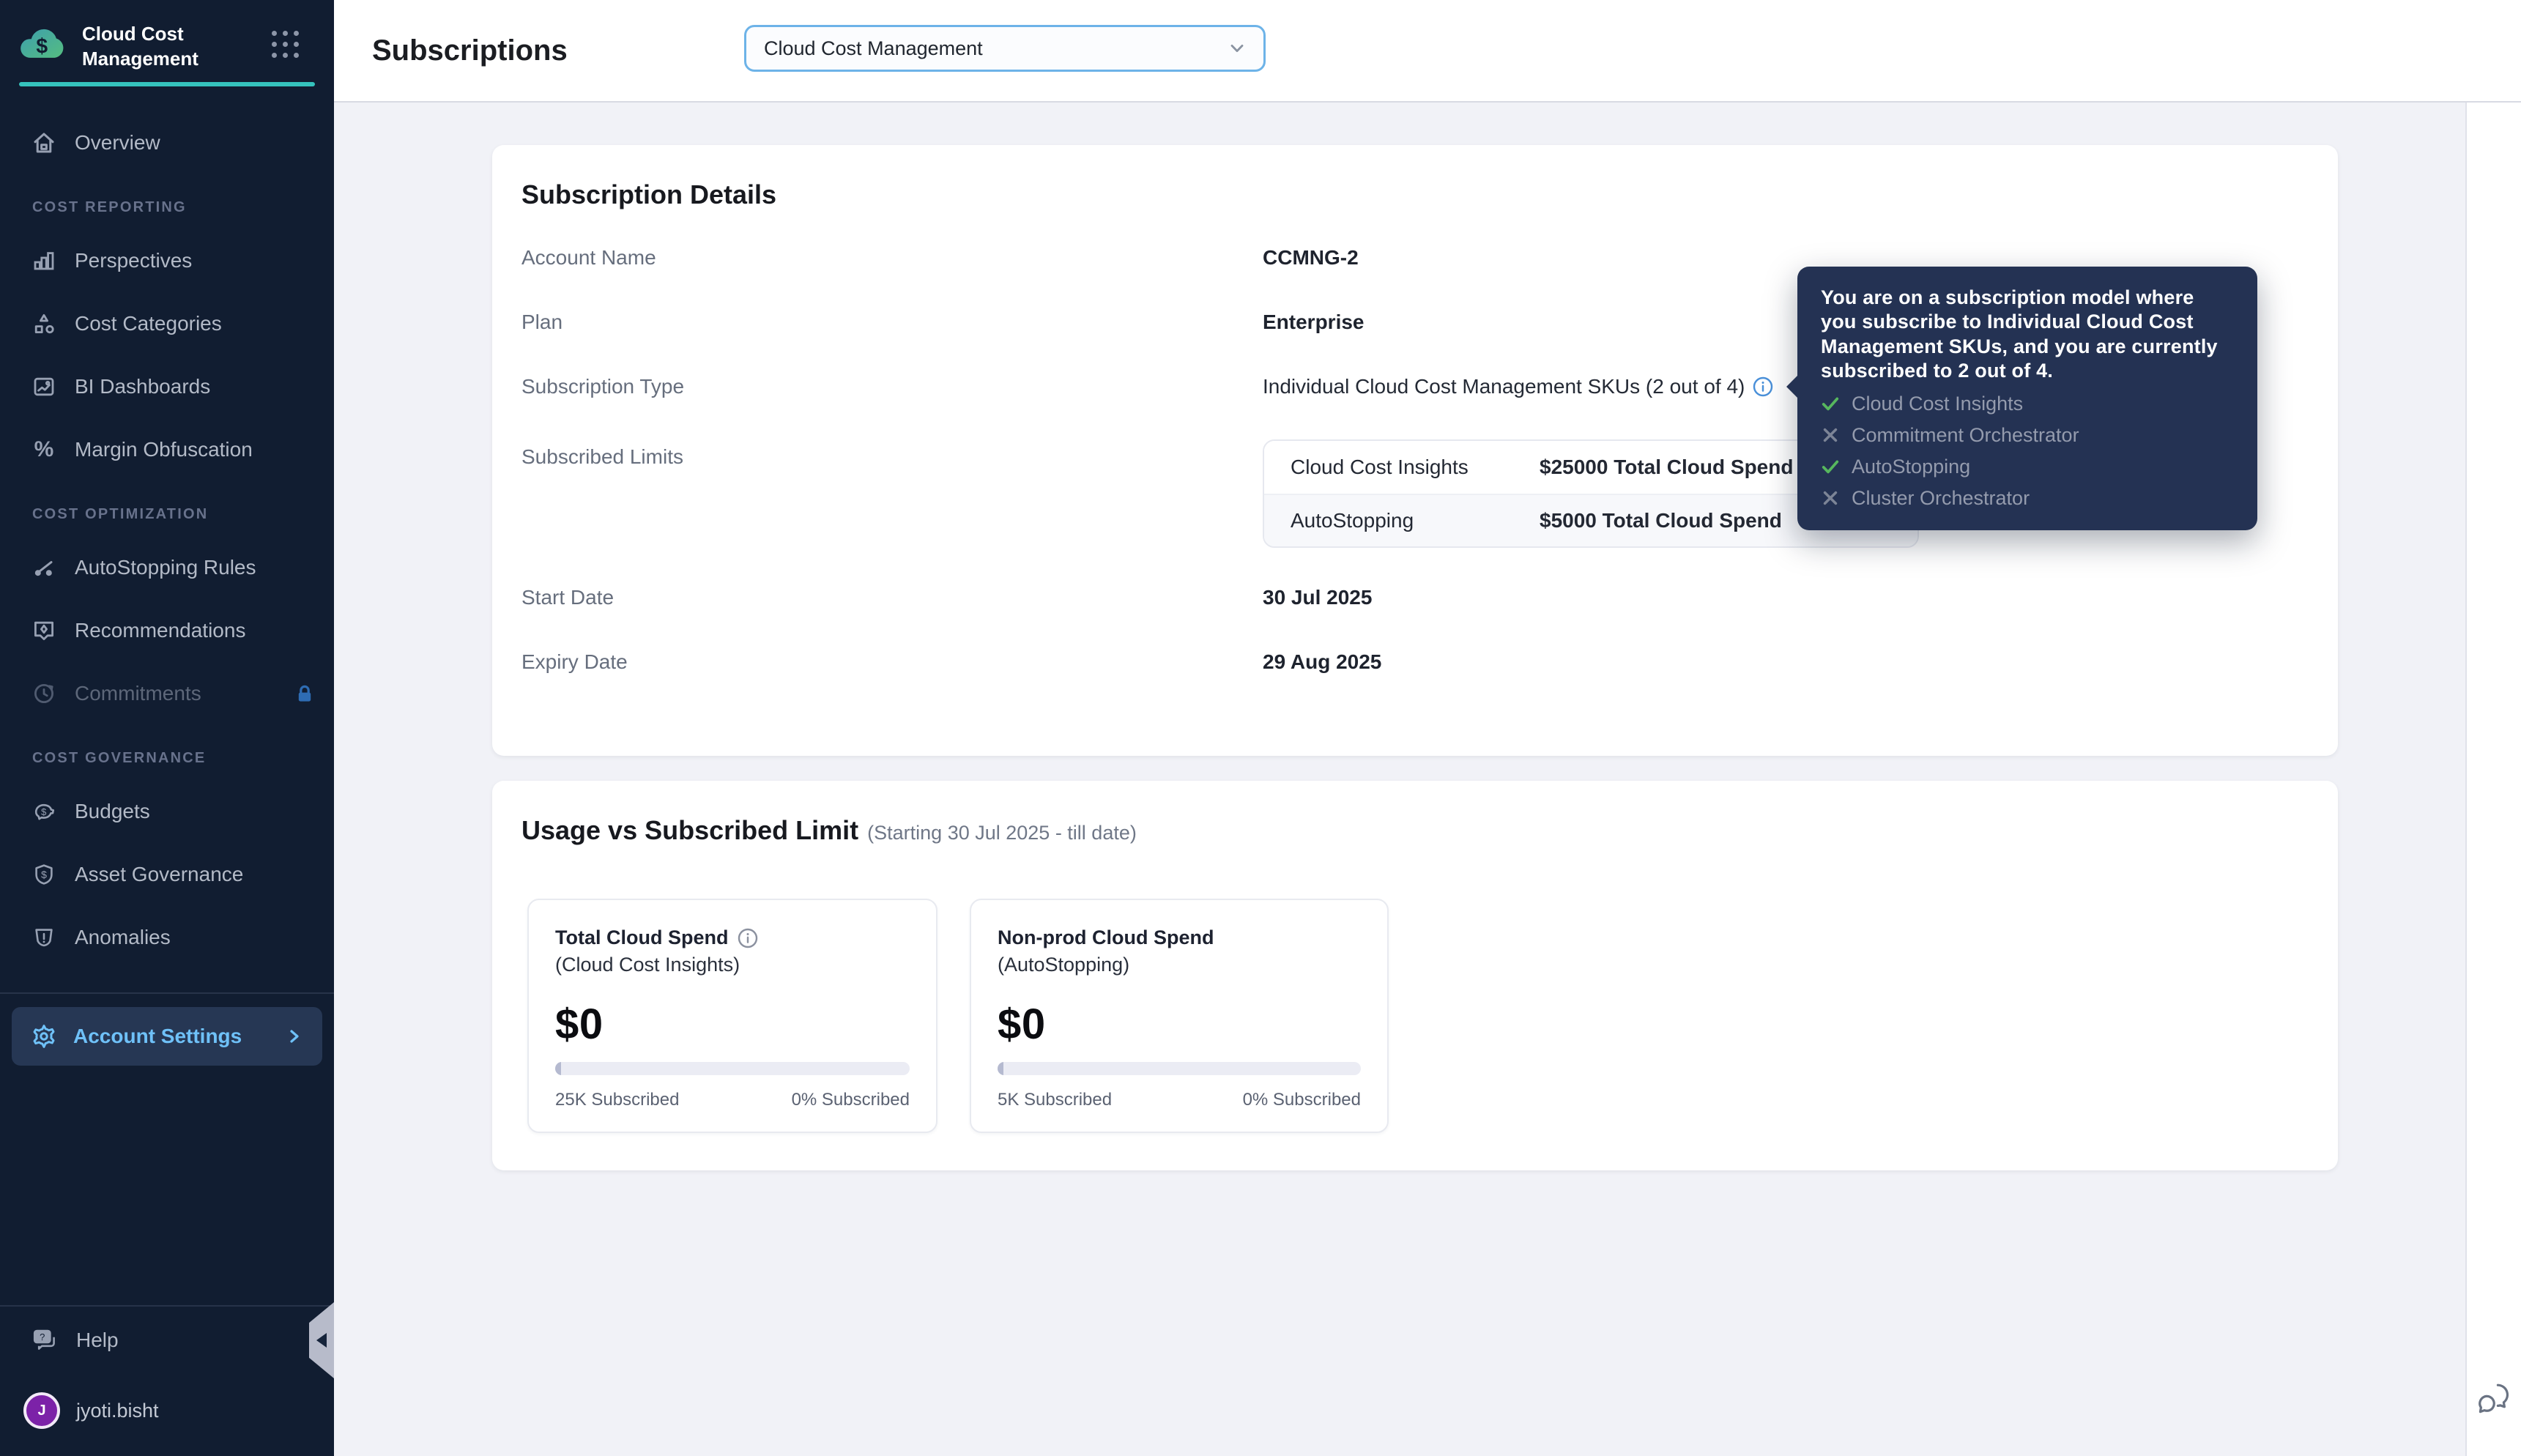  What do you see at coordinates (642, 937) in the screenshot?
I see `usage-card-title-text: Total Cloud Spend` at bounding box center [642, 937].